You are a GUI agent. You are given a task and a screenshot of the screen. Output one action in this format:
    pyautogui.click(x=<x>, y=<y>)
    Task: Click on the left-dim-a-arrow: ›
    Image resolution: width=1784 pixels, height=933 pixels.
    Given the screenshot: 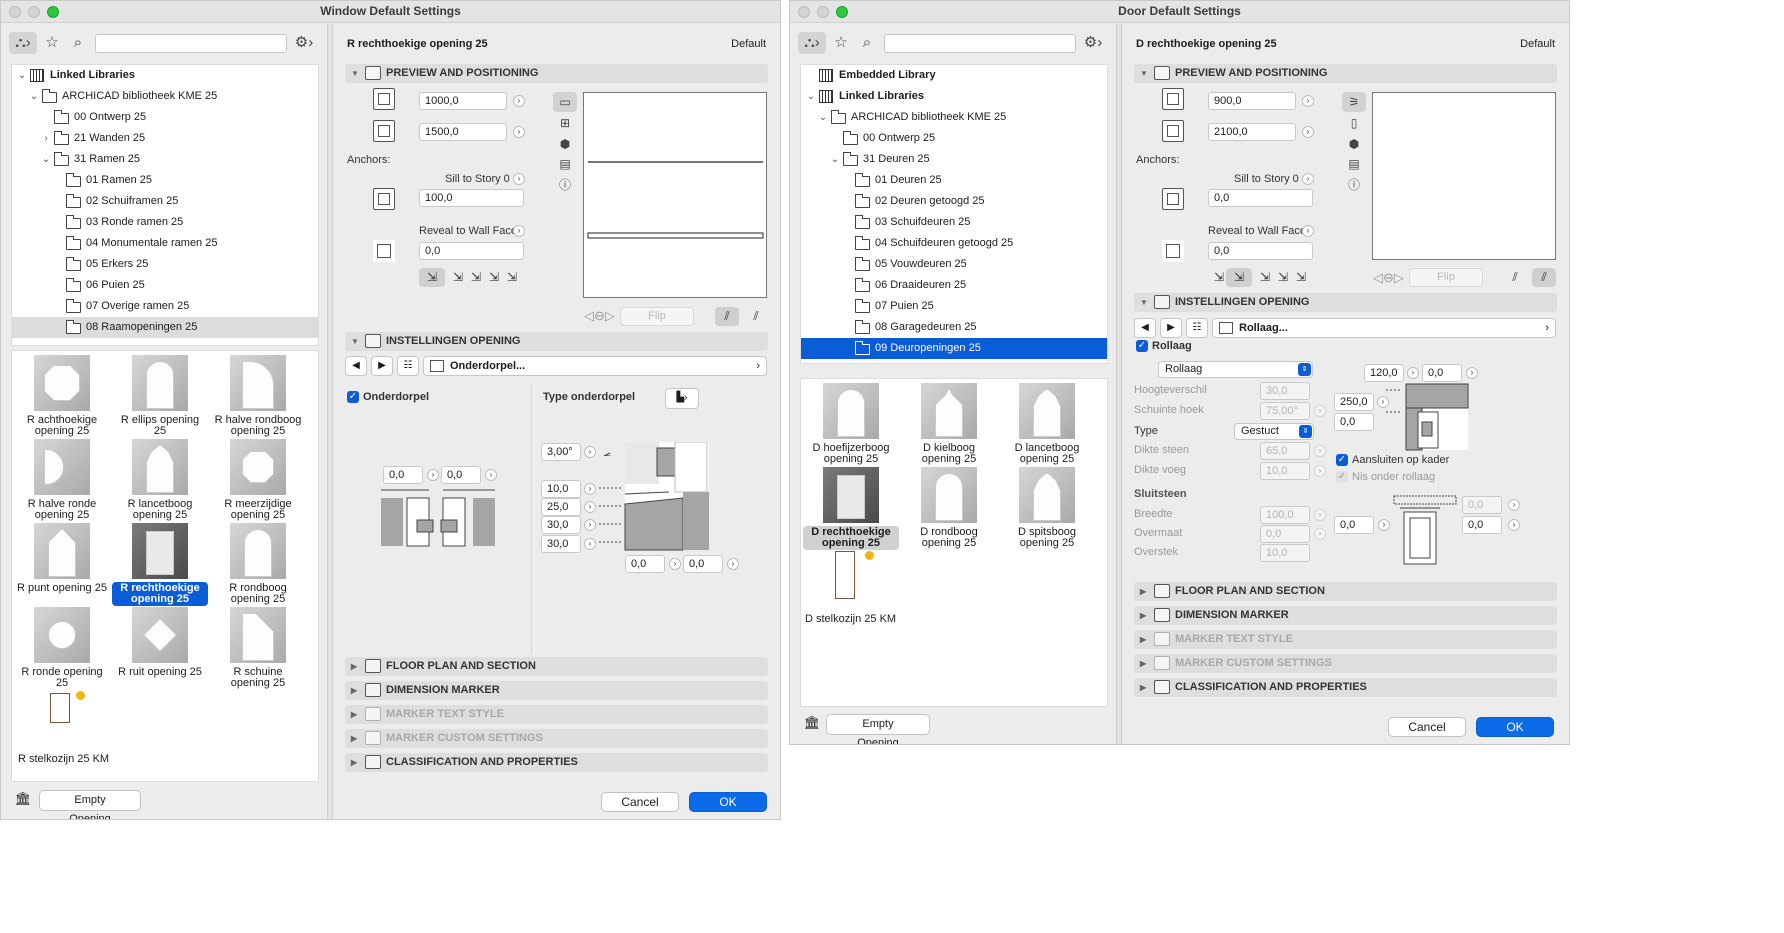 What is the action you would take?
    pyautogui.click(x=433, y=475)
    